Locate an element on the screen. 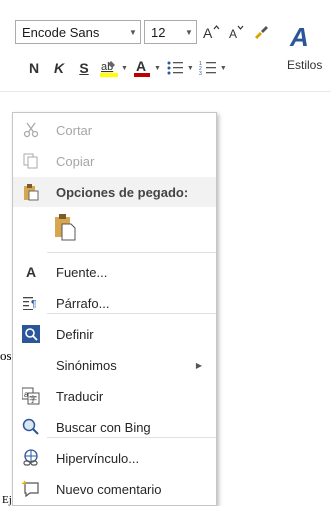  shrink-font-icon: A is located at coordinates (236, 32).